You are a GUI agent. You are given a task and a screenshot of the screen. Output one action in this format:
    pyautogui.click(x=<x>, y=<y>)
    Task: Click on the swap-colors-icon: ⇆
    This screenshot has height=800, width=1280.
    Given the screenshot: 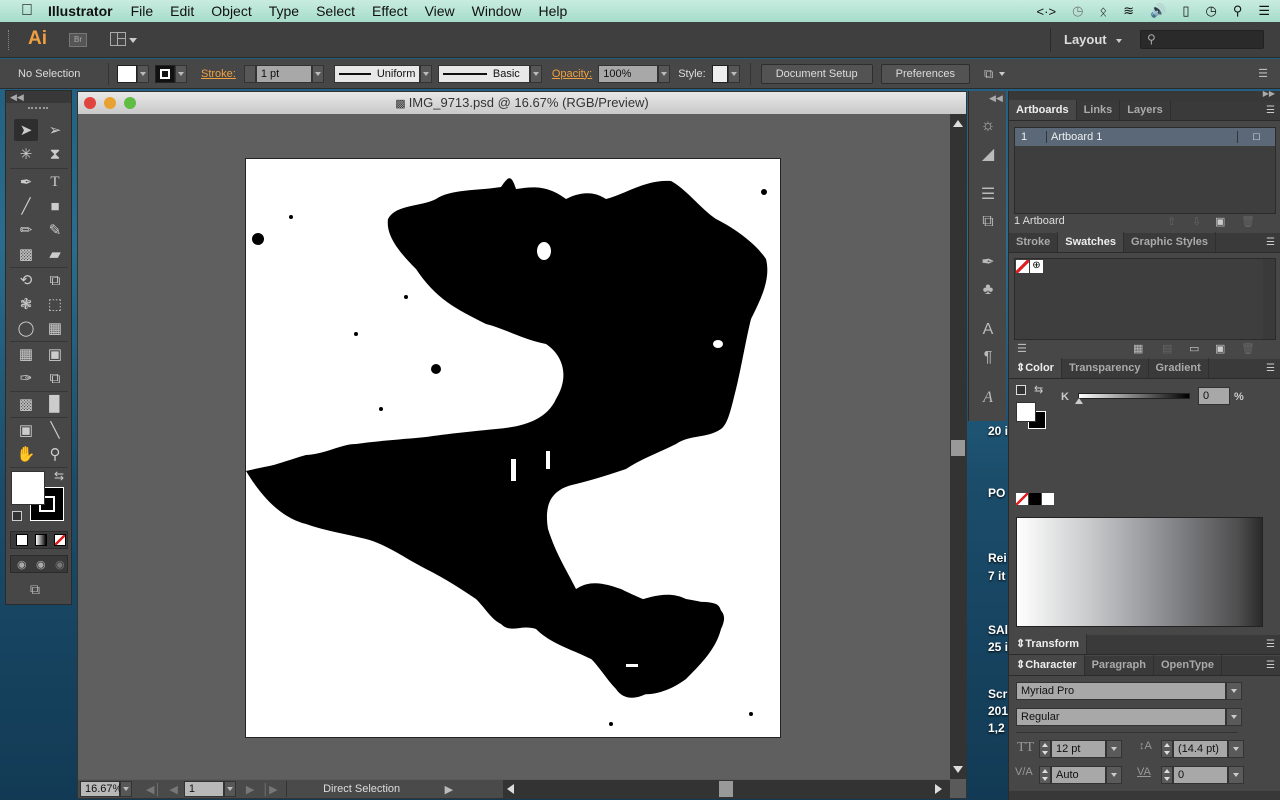 What is the action you would take?
    pyautogui.click(x=59, y=476)
    